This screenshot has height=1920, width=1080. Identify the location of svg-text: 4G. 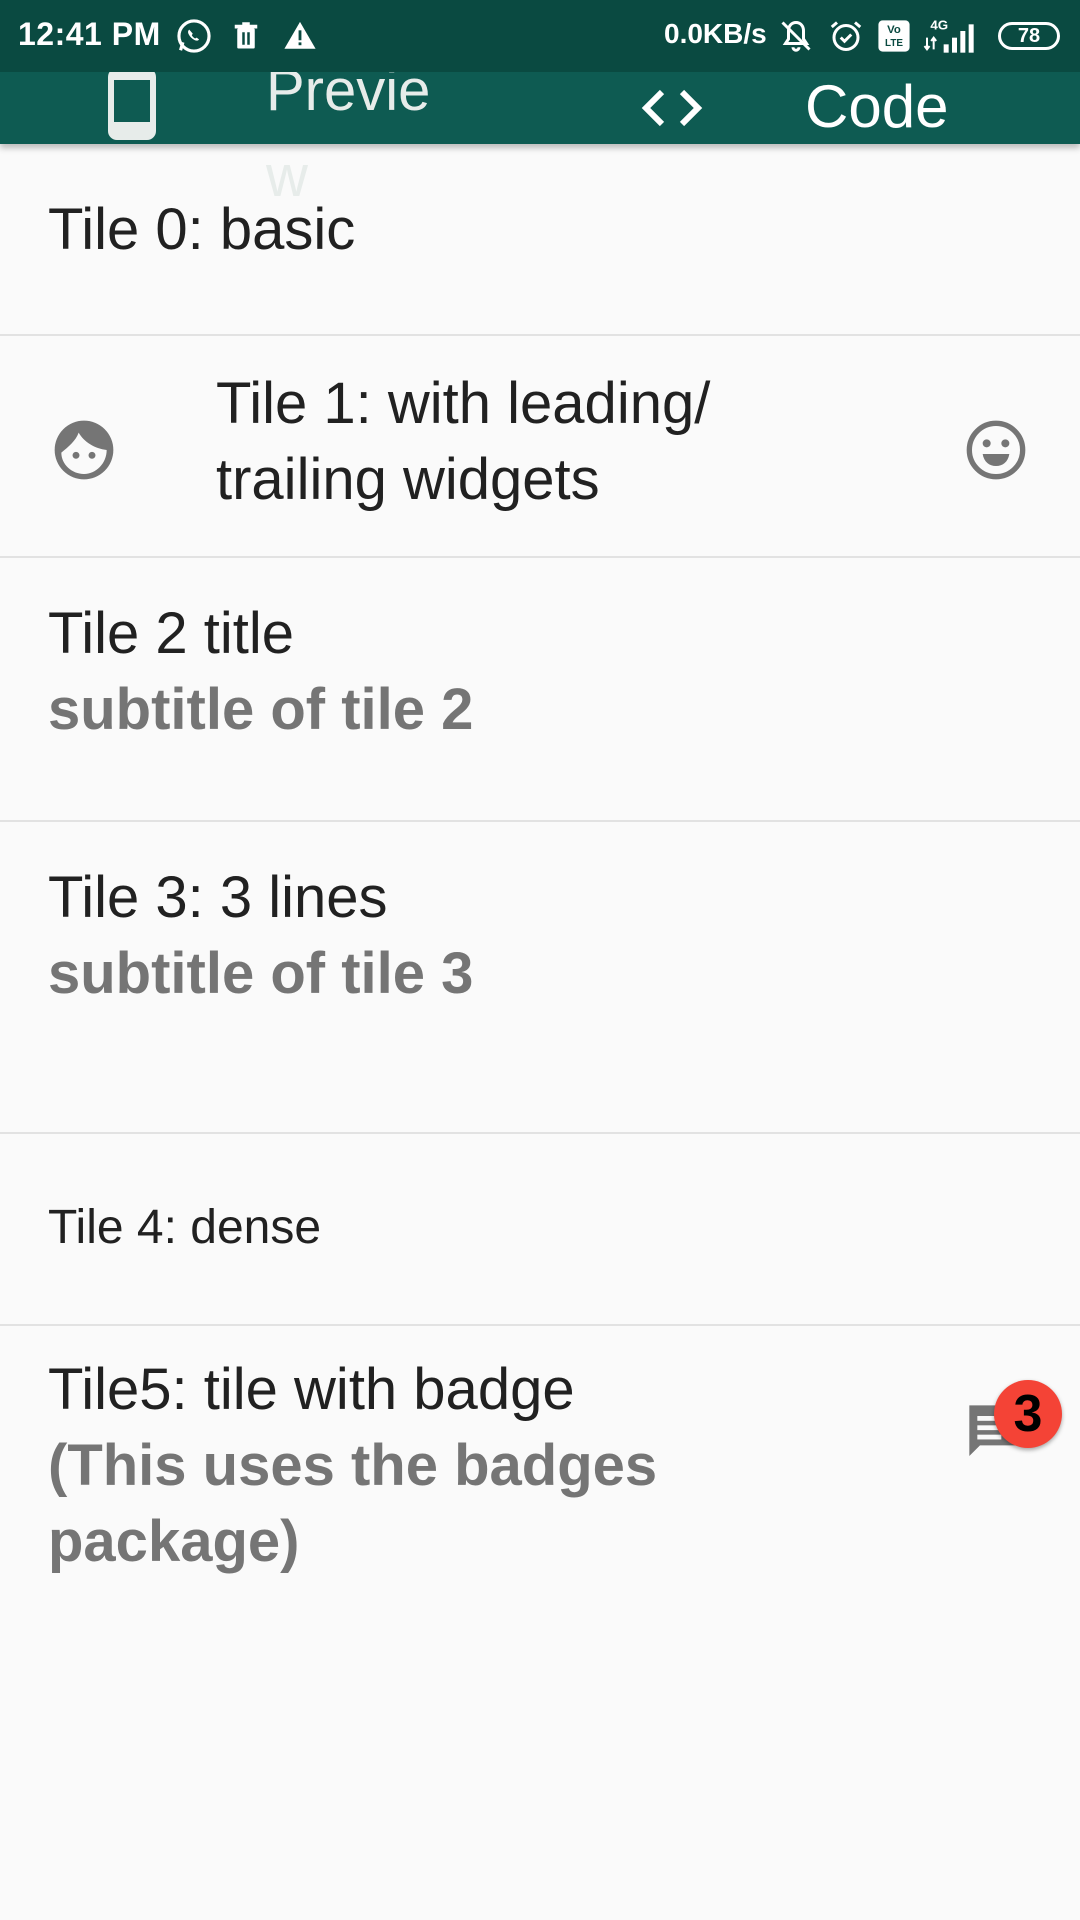
(939, 24).